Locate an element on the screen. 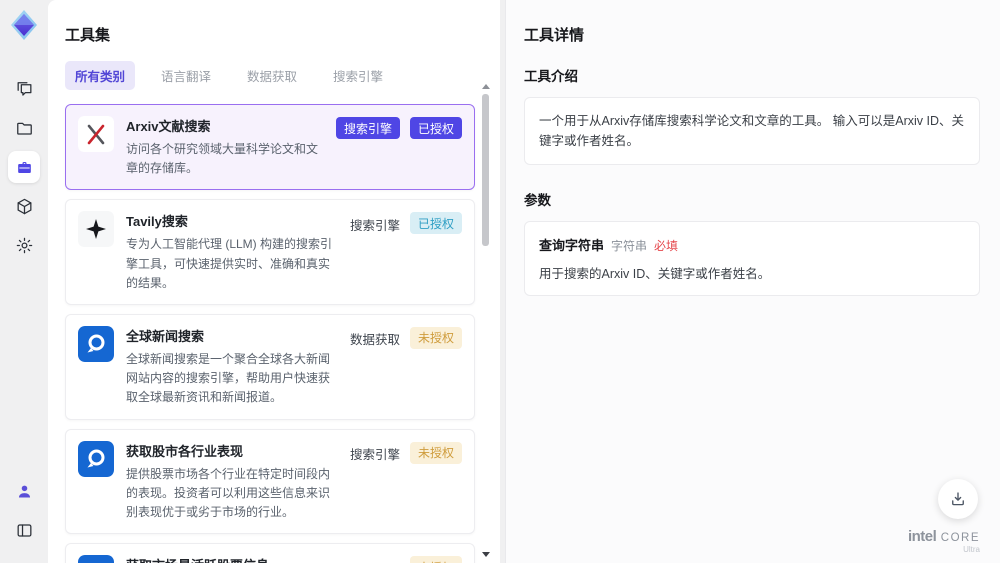  sidebar-item-cube is located at coordinates (24, 206).